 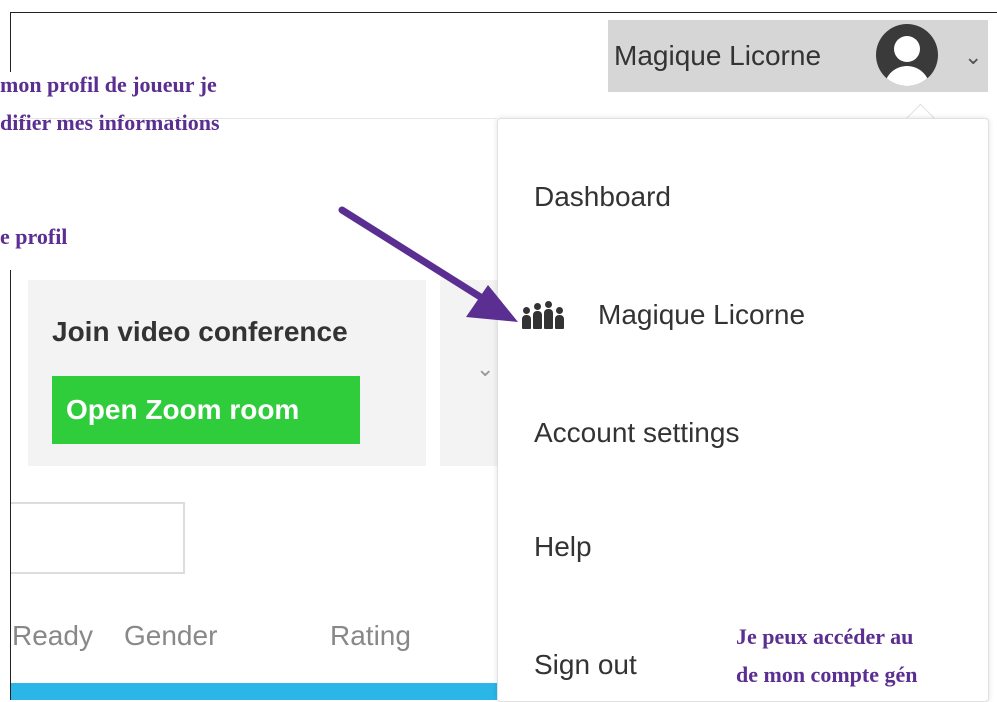 I want to click on annotation-arrow, so click(x=428, y=264).